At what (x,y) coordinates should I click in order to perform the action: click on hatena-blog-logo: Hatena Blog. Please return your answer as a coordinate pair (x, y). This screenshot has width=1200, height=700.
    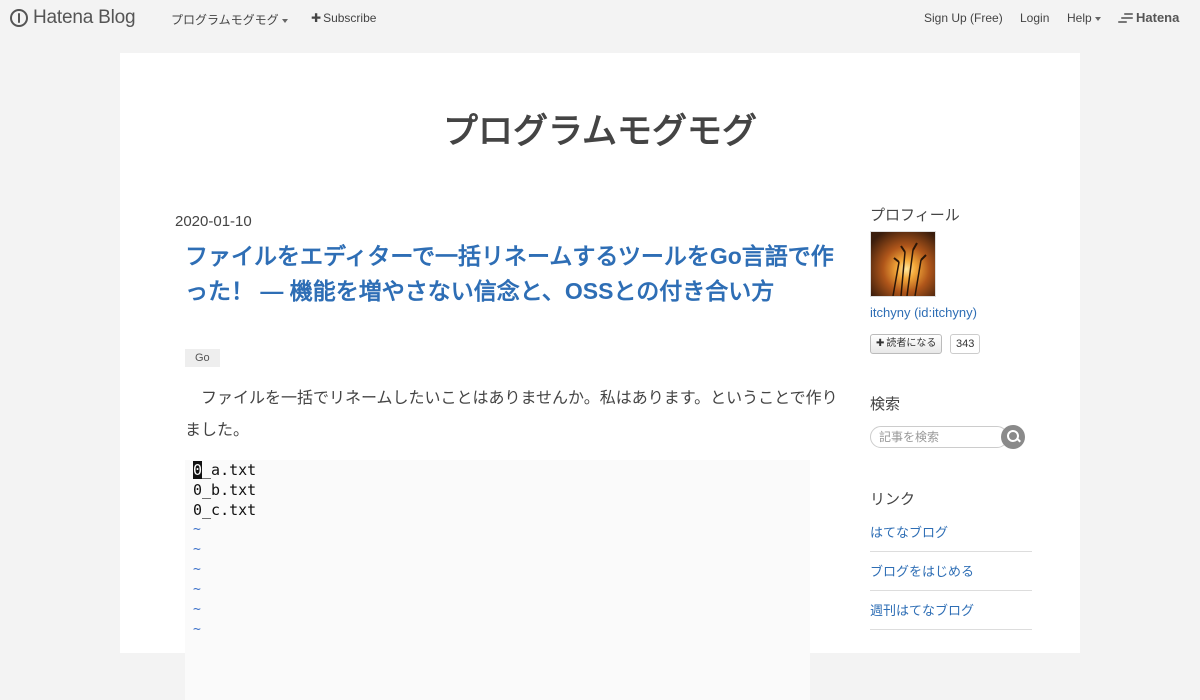
    Looking at the image, I should click on (73, 18).